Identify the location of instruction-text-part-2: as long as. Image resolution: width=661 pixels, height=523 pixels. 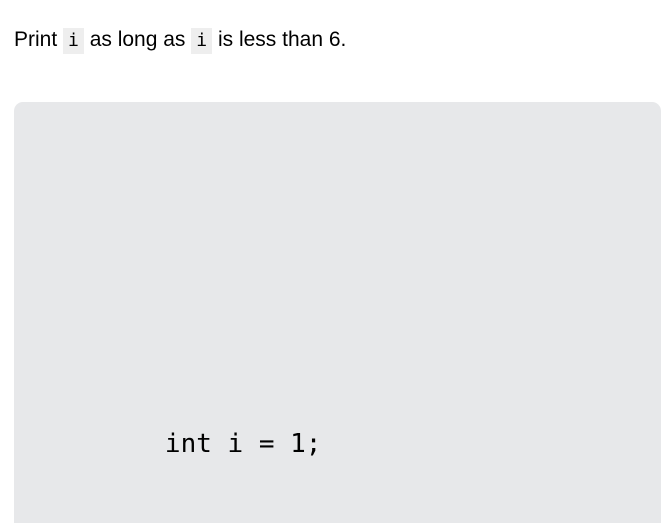
(137, 39).